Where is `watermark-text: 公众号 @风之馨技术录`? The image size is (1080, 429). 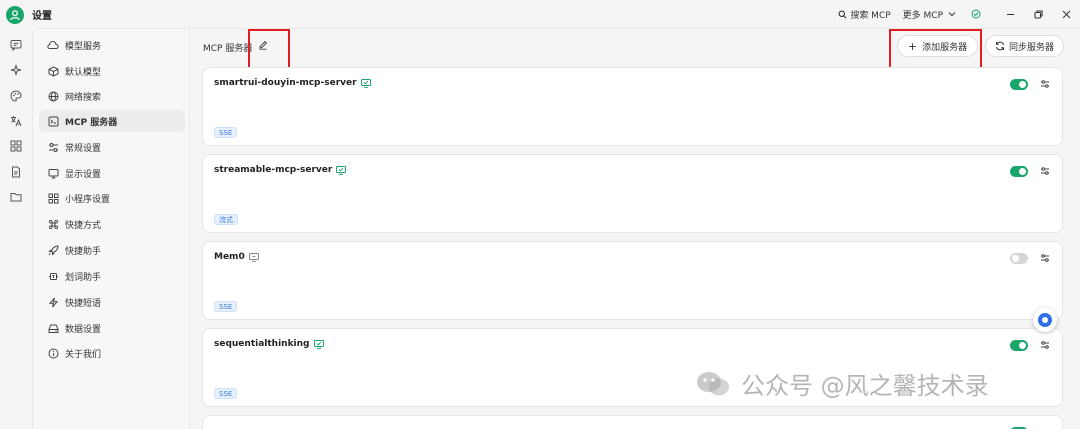 watermark-text: 公众号 @风之馨技术录 is located at coordinates (865, 386).